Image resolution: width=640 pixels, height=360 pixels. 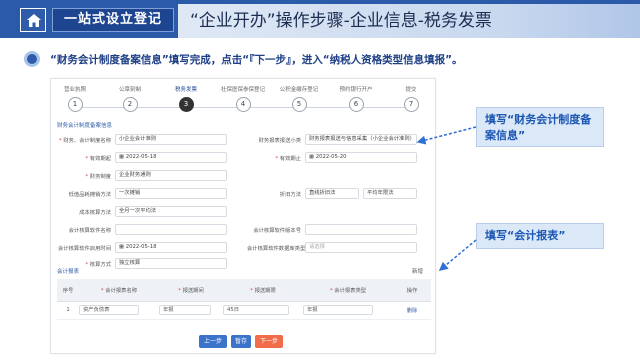 I want to click on table-row: 1 资产负债表 年报 45日 年报 删除, so click(x=244, y=310).